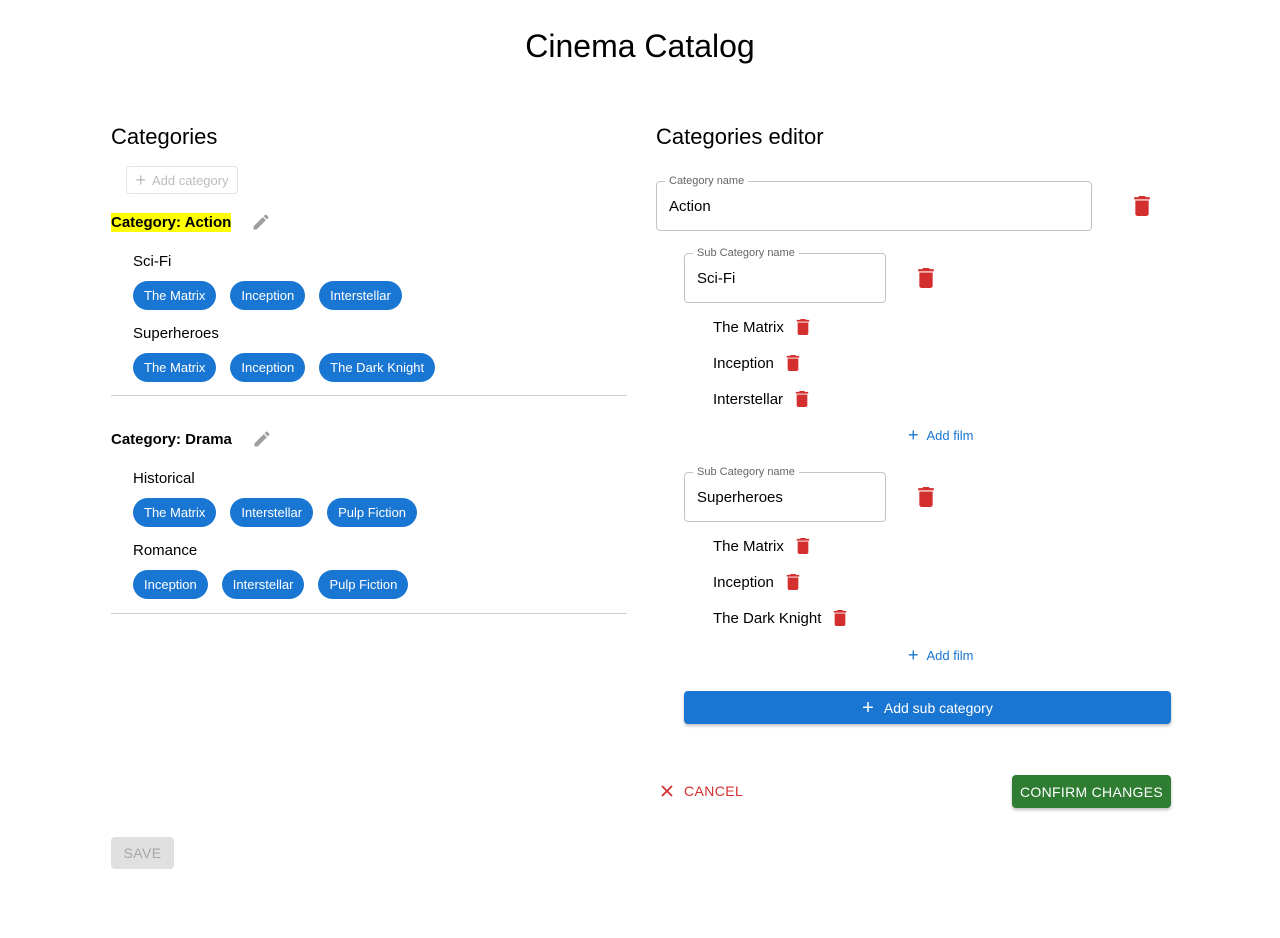 This screenshot has height=938, width=1280. What do you see at coordinates (785, 275) in the screenshot?
I see `sub-category-name-field: Sub Category name Sci-Fi` at bounding box center [785, 275].